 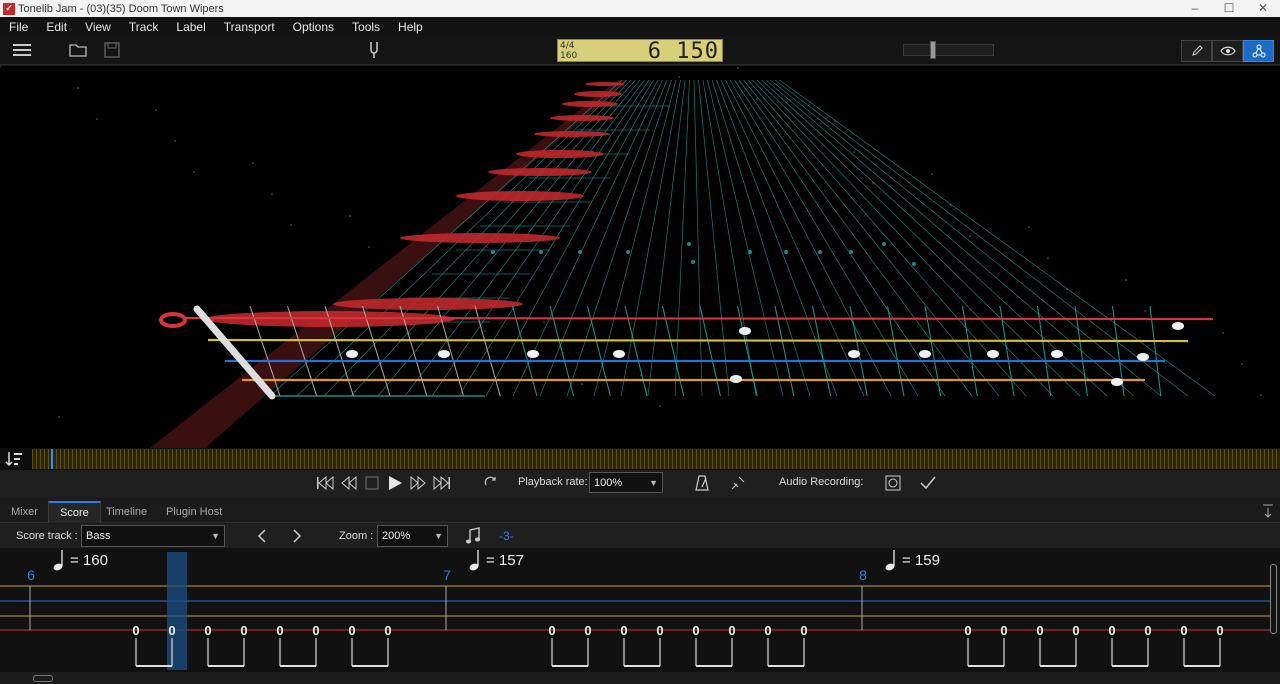 What do you see at coordinates (656, 459) in the screenshot?
I see `song-overview-bar` at bounding box center [656, 459].